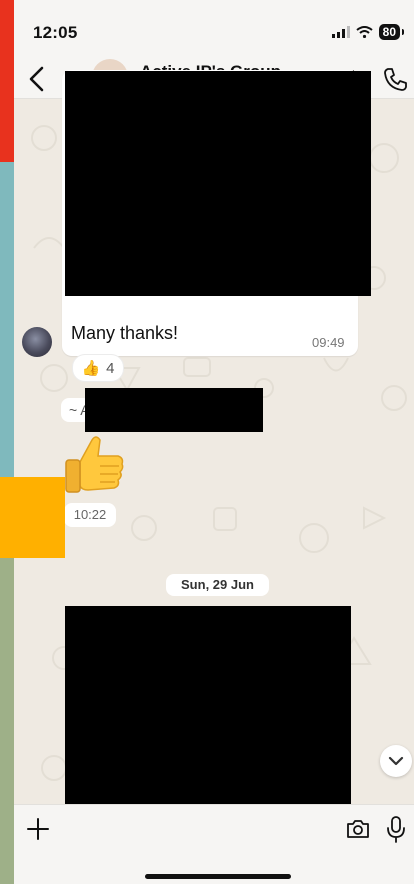 This screenshot has width=414, height=884. Describe the element at coordinates (364, 32) in the screenshot. I see `wifi-icon` at that location.